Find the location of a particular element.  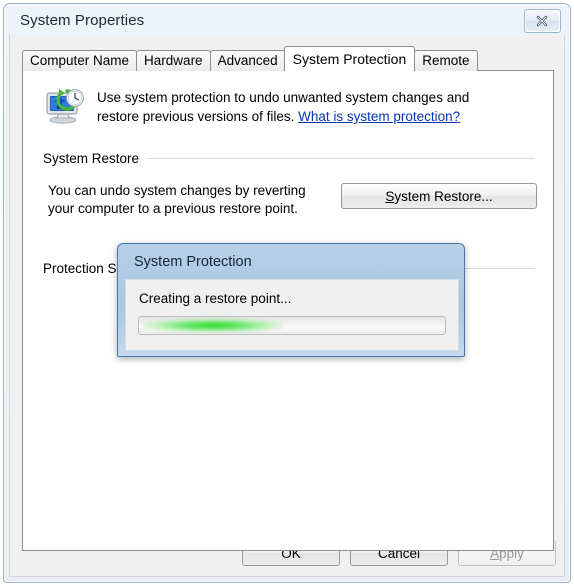

window-titlebar: System Properties is located at coordinates (287, 22).